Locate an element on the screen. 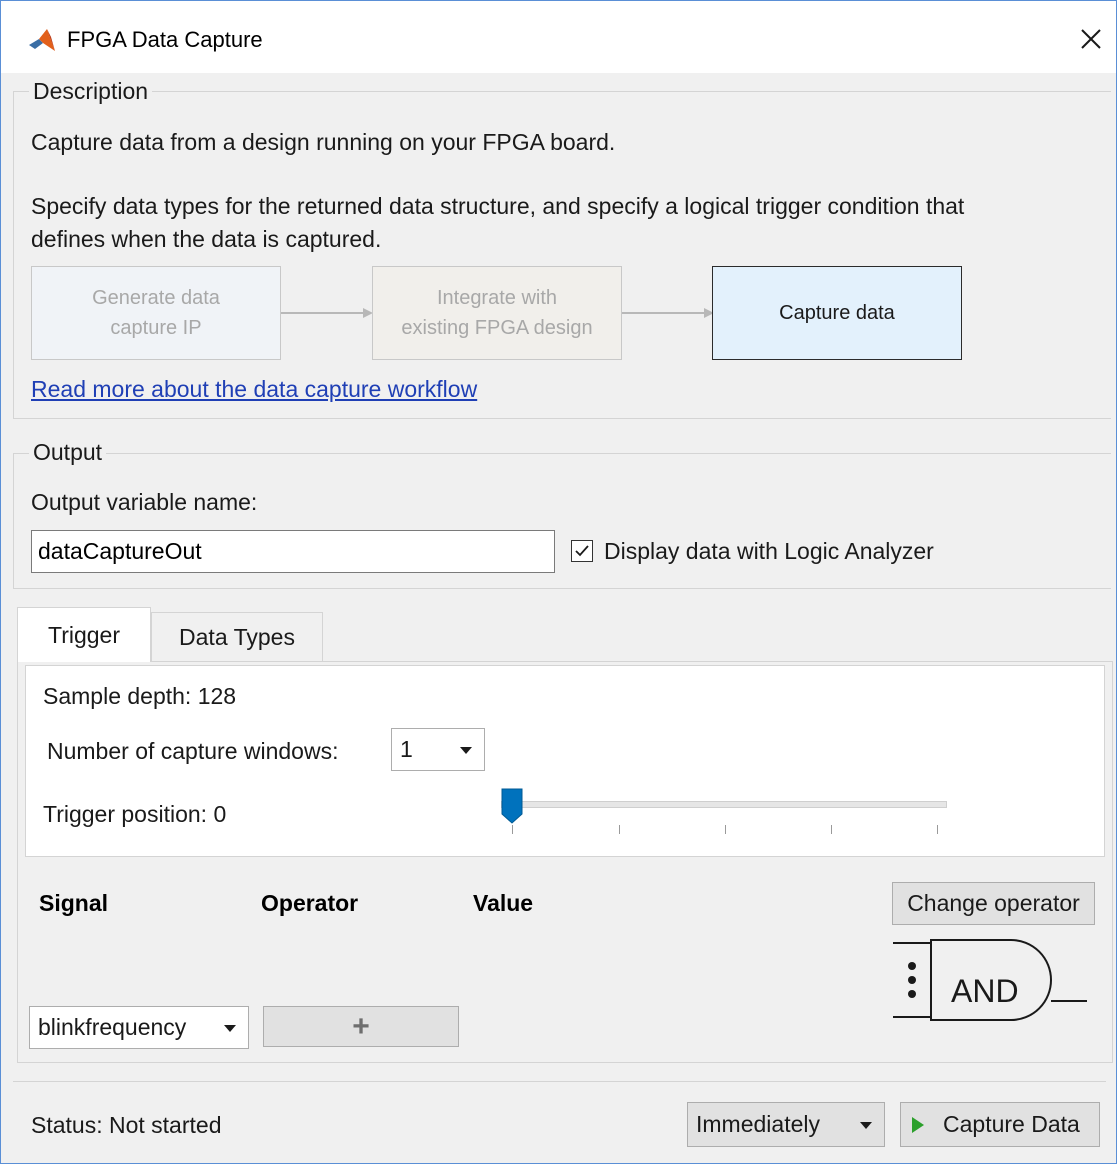 This screenshot has height=1164, width=1117. trigger-position-slider-track is located at coordinates (724, 804).